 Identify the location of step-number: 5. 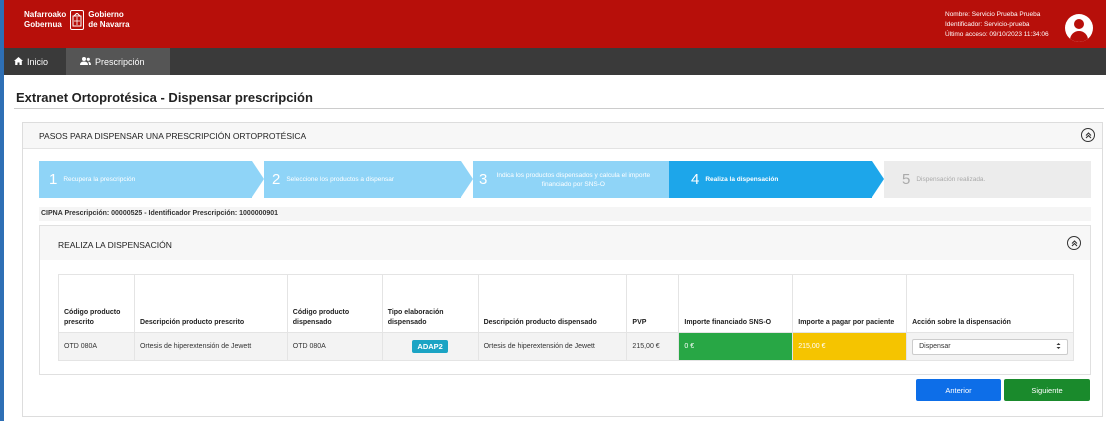
(906, 179).